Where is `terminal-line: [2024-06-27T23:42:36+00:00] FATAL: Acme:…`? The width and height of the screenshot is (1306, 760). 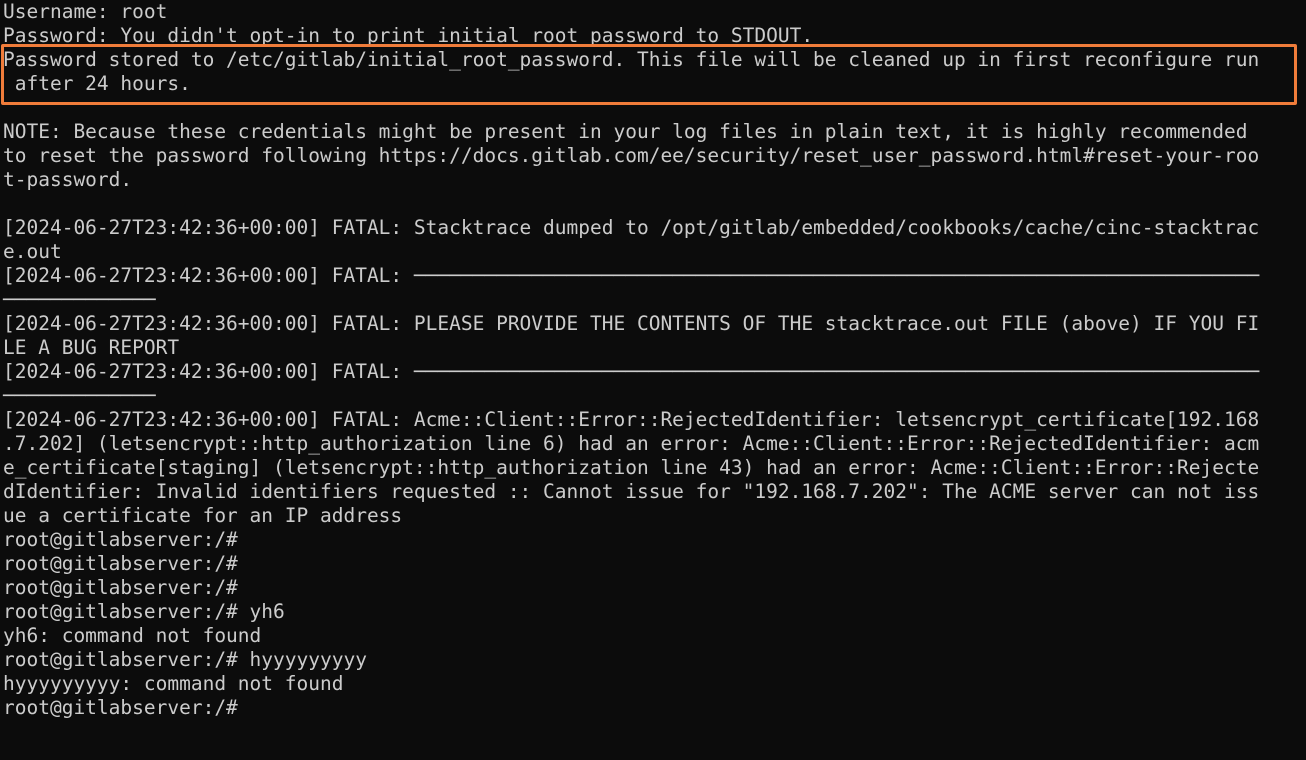 terminal-line: [2024-06-27T23:42:36+00:00] FATAL: Acme:… is located at coordinates (631, 419).